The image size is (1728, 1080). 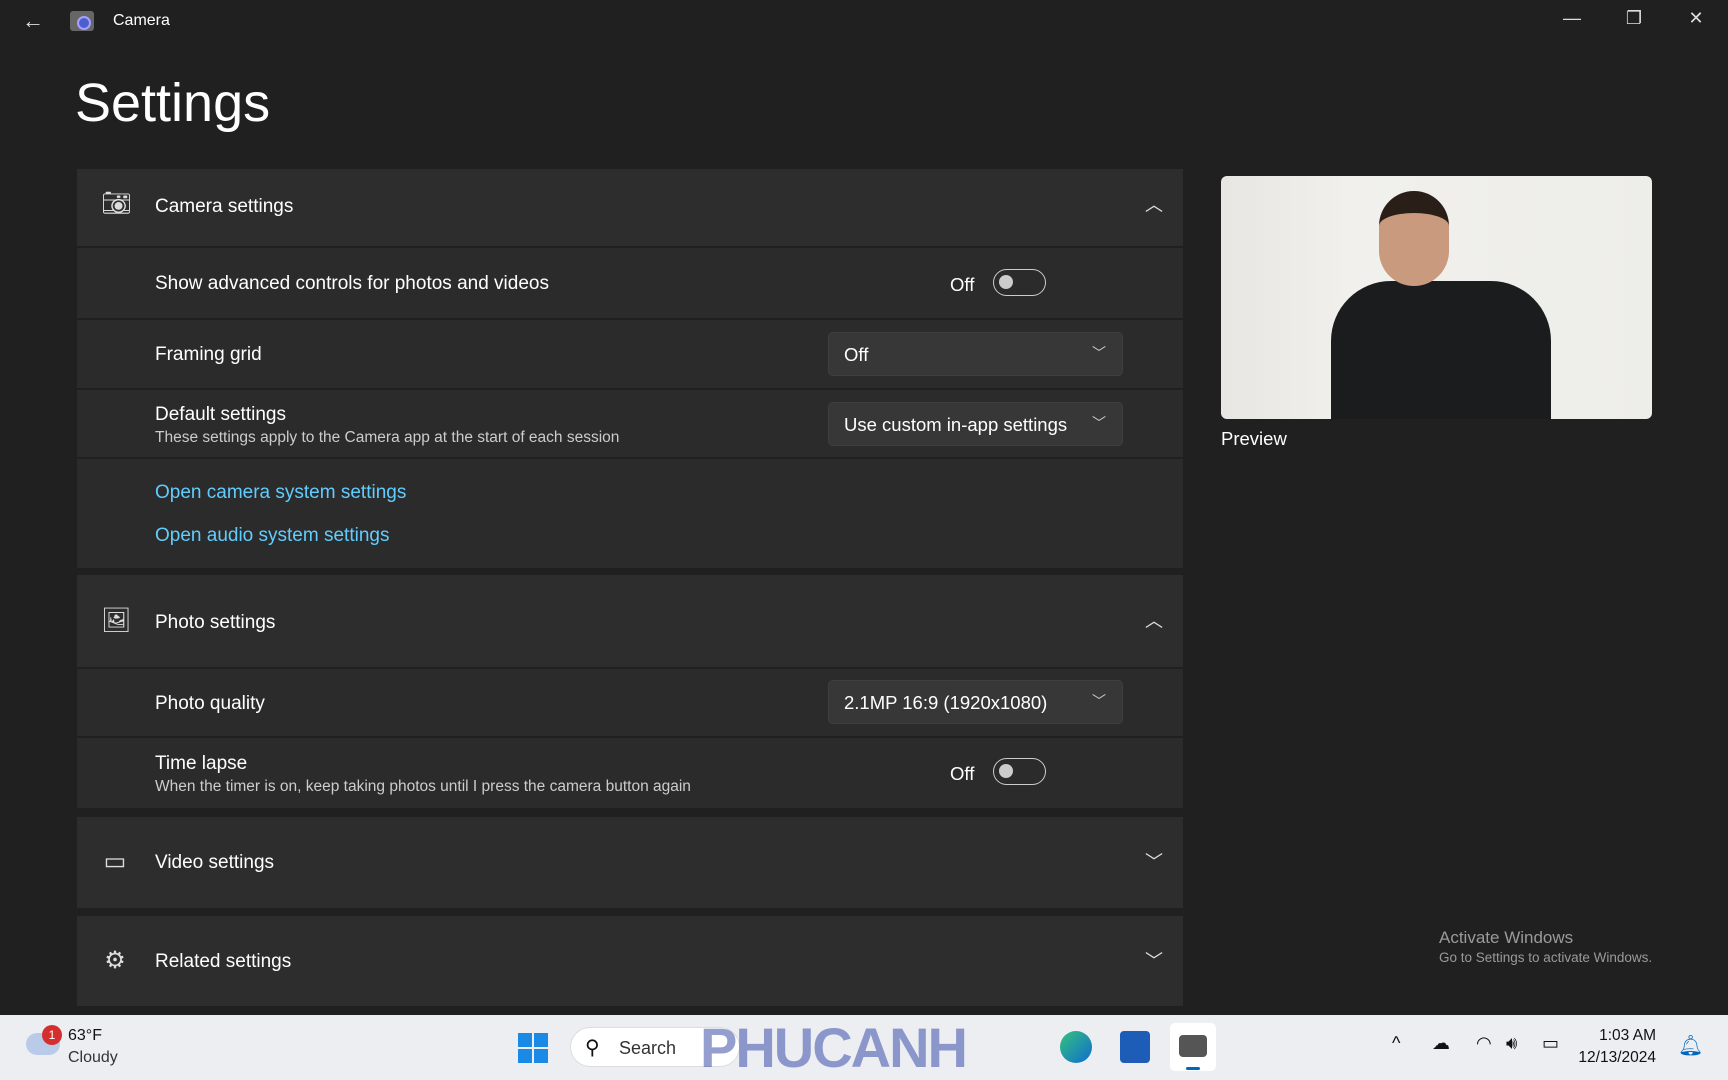 What do you see at coordinates (962, 773) in the screenshot?
I see `time-lapse-state: Off` at bounding box center [962, 773].